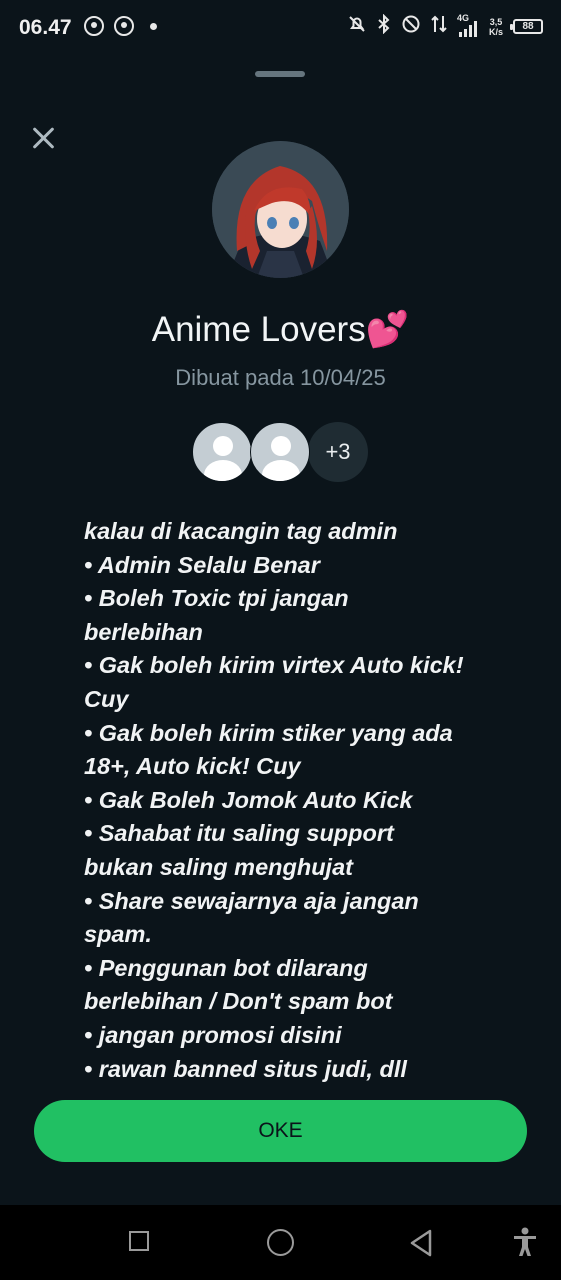 The height and width of the screenshot is (1280, 561). I want to click on speed-unit: K/s, so click(495, 31).